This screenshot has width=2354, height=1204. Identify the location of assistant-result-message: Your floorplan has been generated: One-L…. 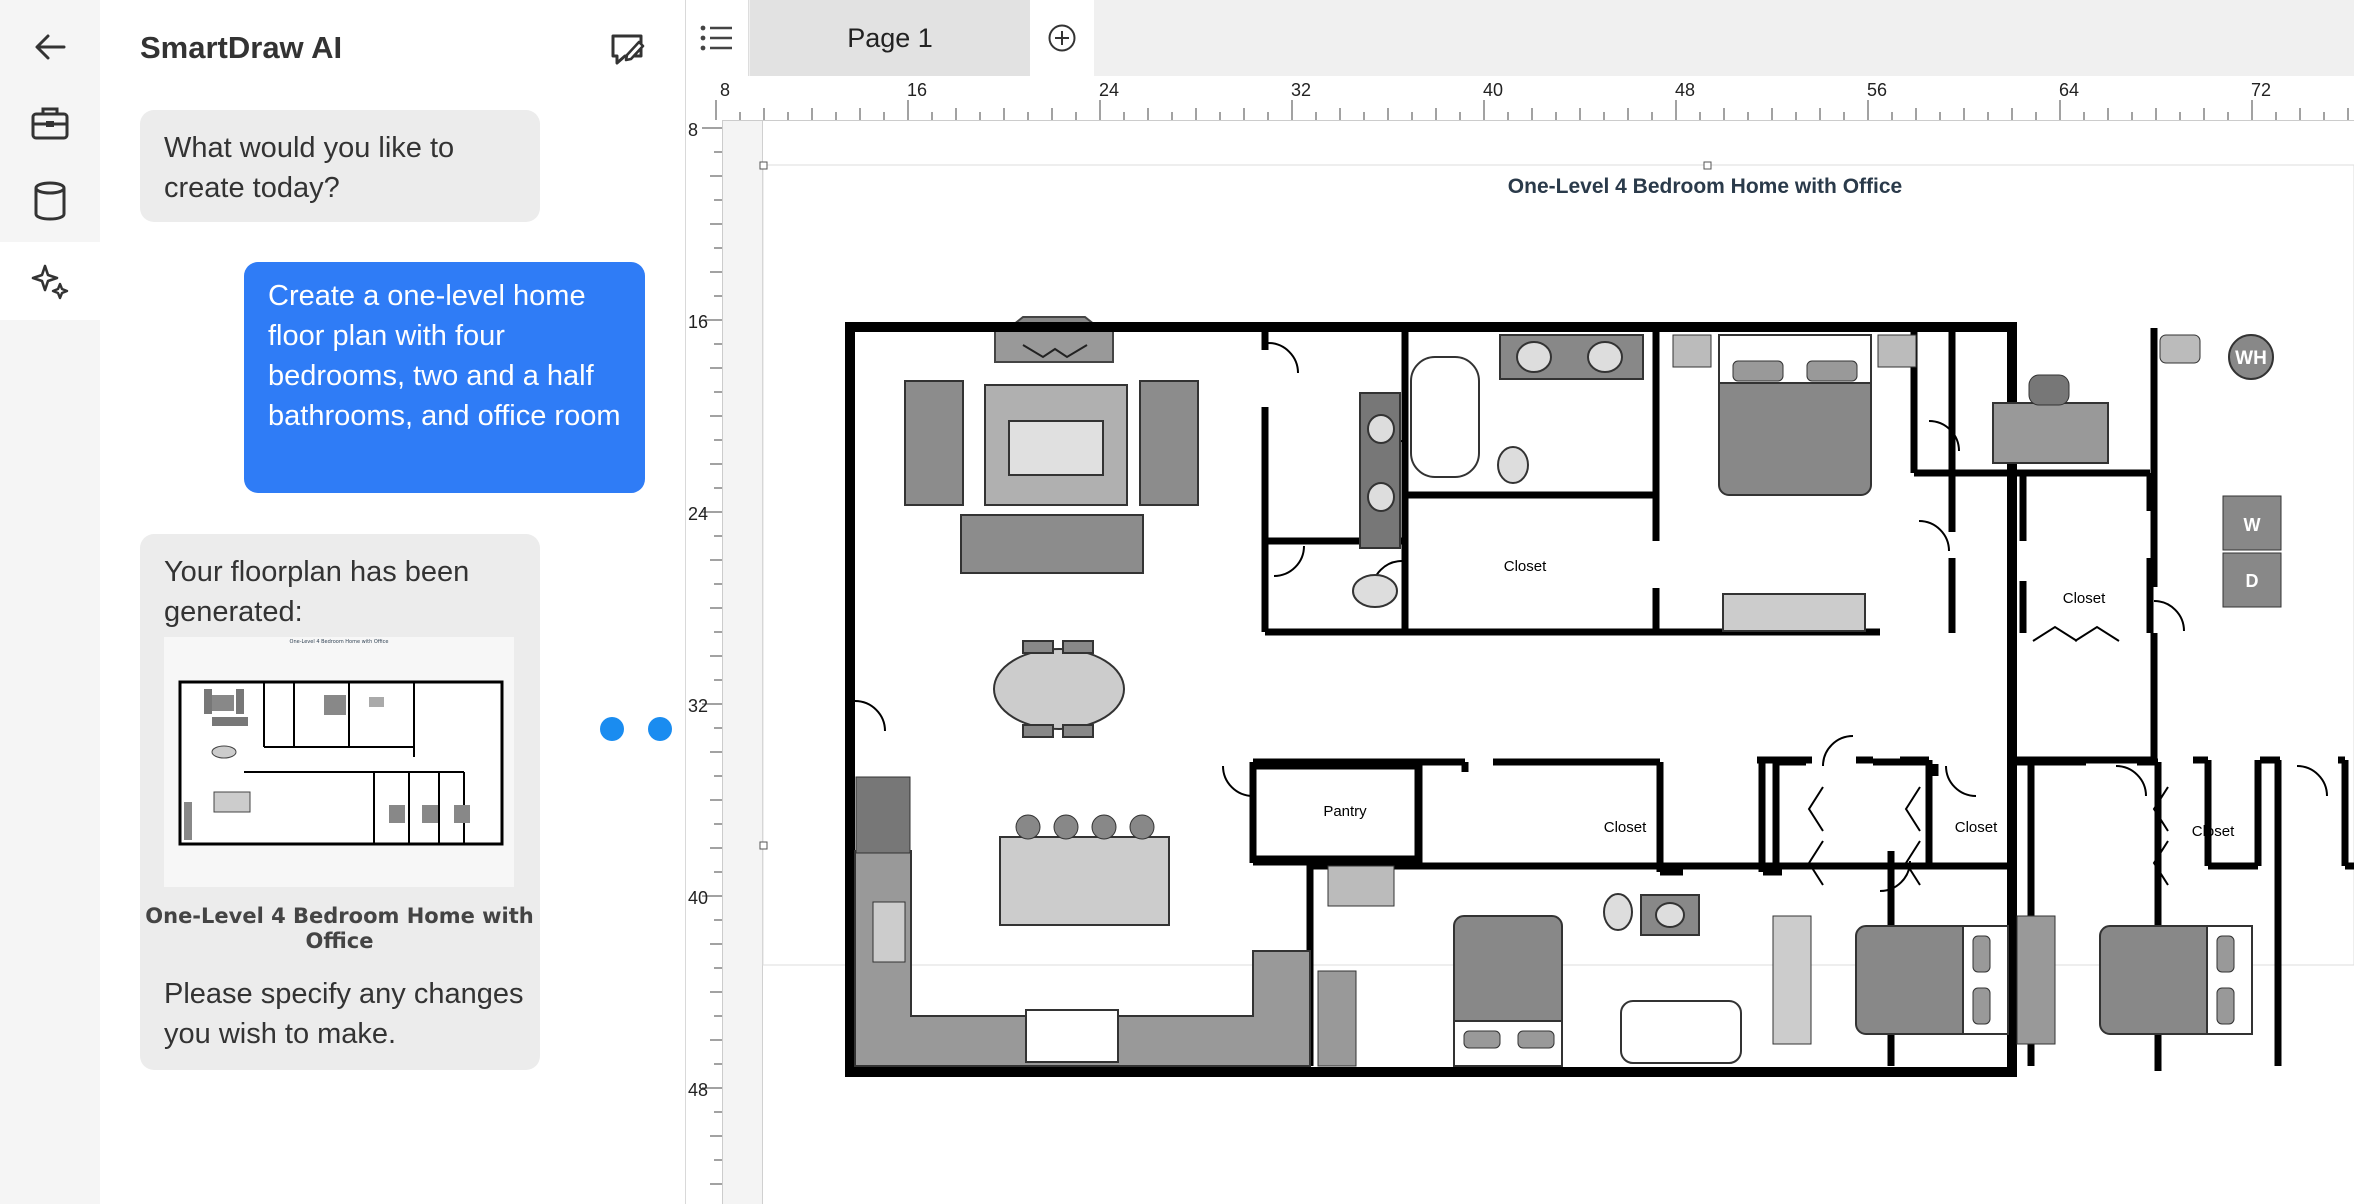
(340, 802).